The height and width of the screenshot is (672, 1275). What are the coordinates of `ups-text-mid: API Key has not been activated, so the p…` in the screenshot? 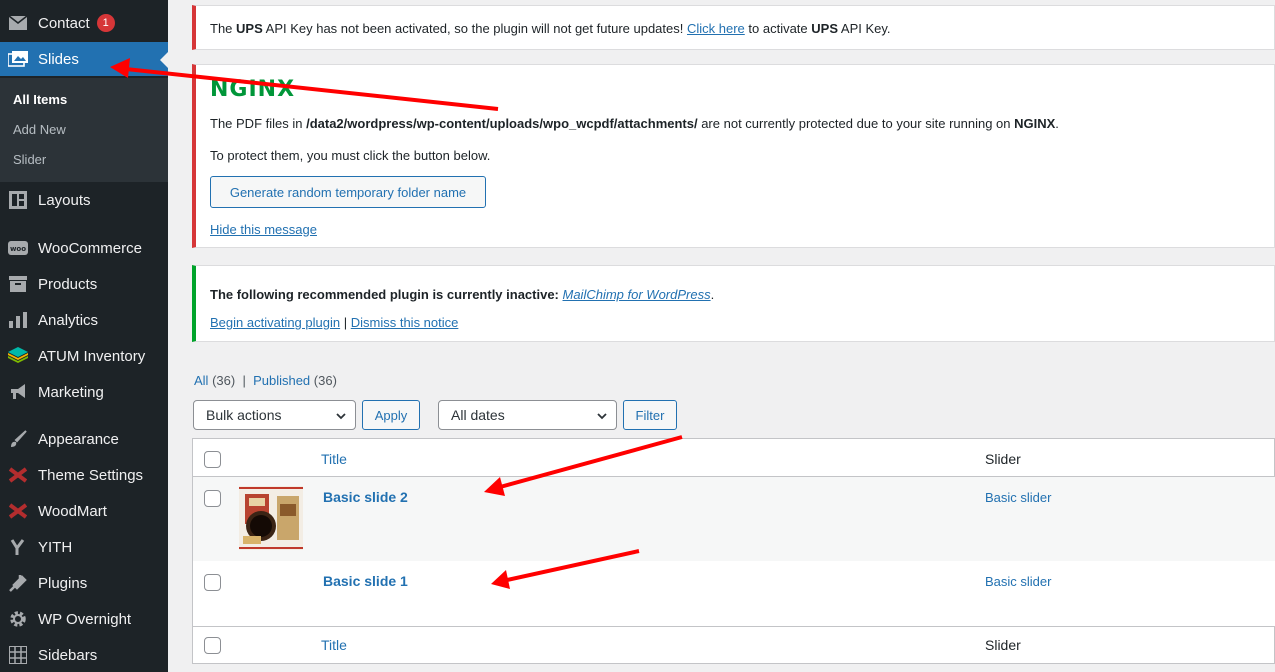 It's located at (474, 28).